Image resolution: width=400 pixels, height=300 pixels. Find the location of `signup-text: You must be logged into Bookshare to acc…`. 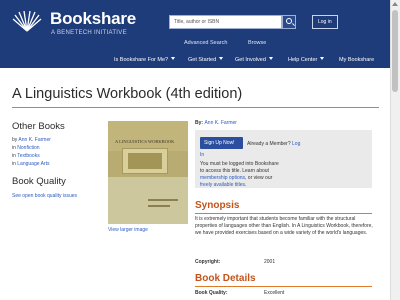

signup-text: You must be logged into Bookshare to acc… is located at coordinates (239, 167).